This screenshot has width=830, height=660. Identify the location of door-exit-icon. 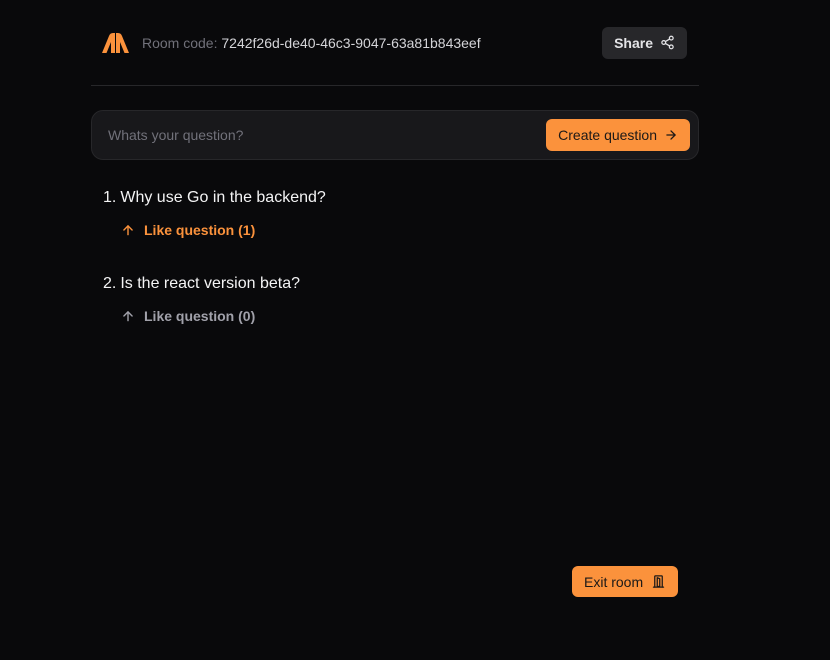
(659, 581).